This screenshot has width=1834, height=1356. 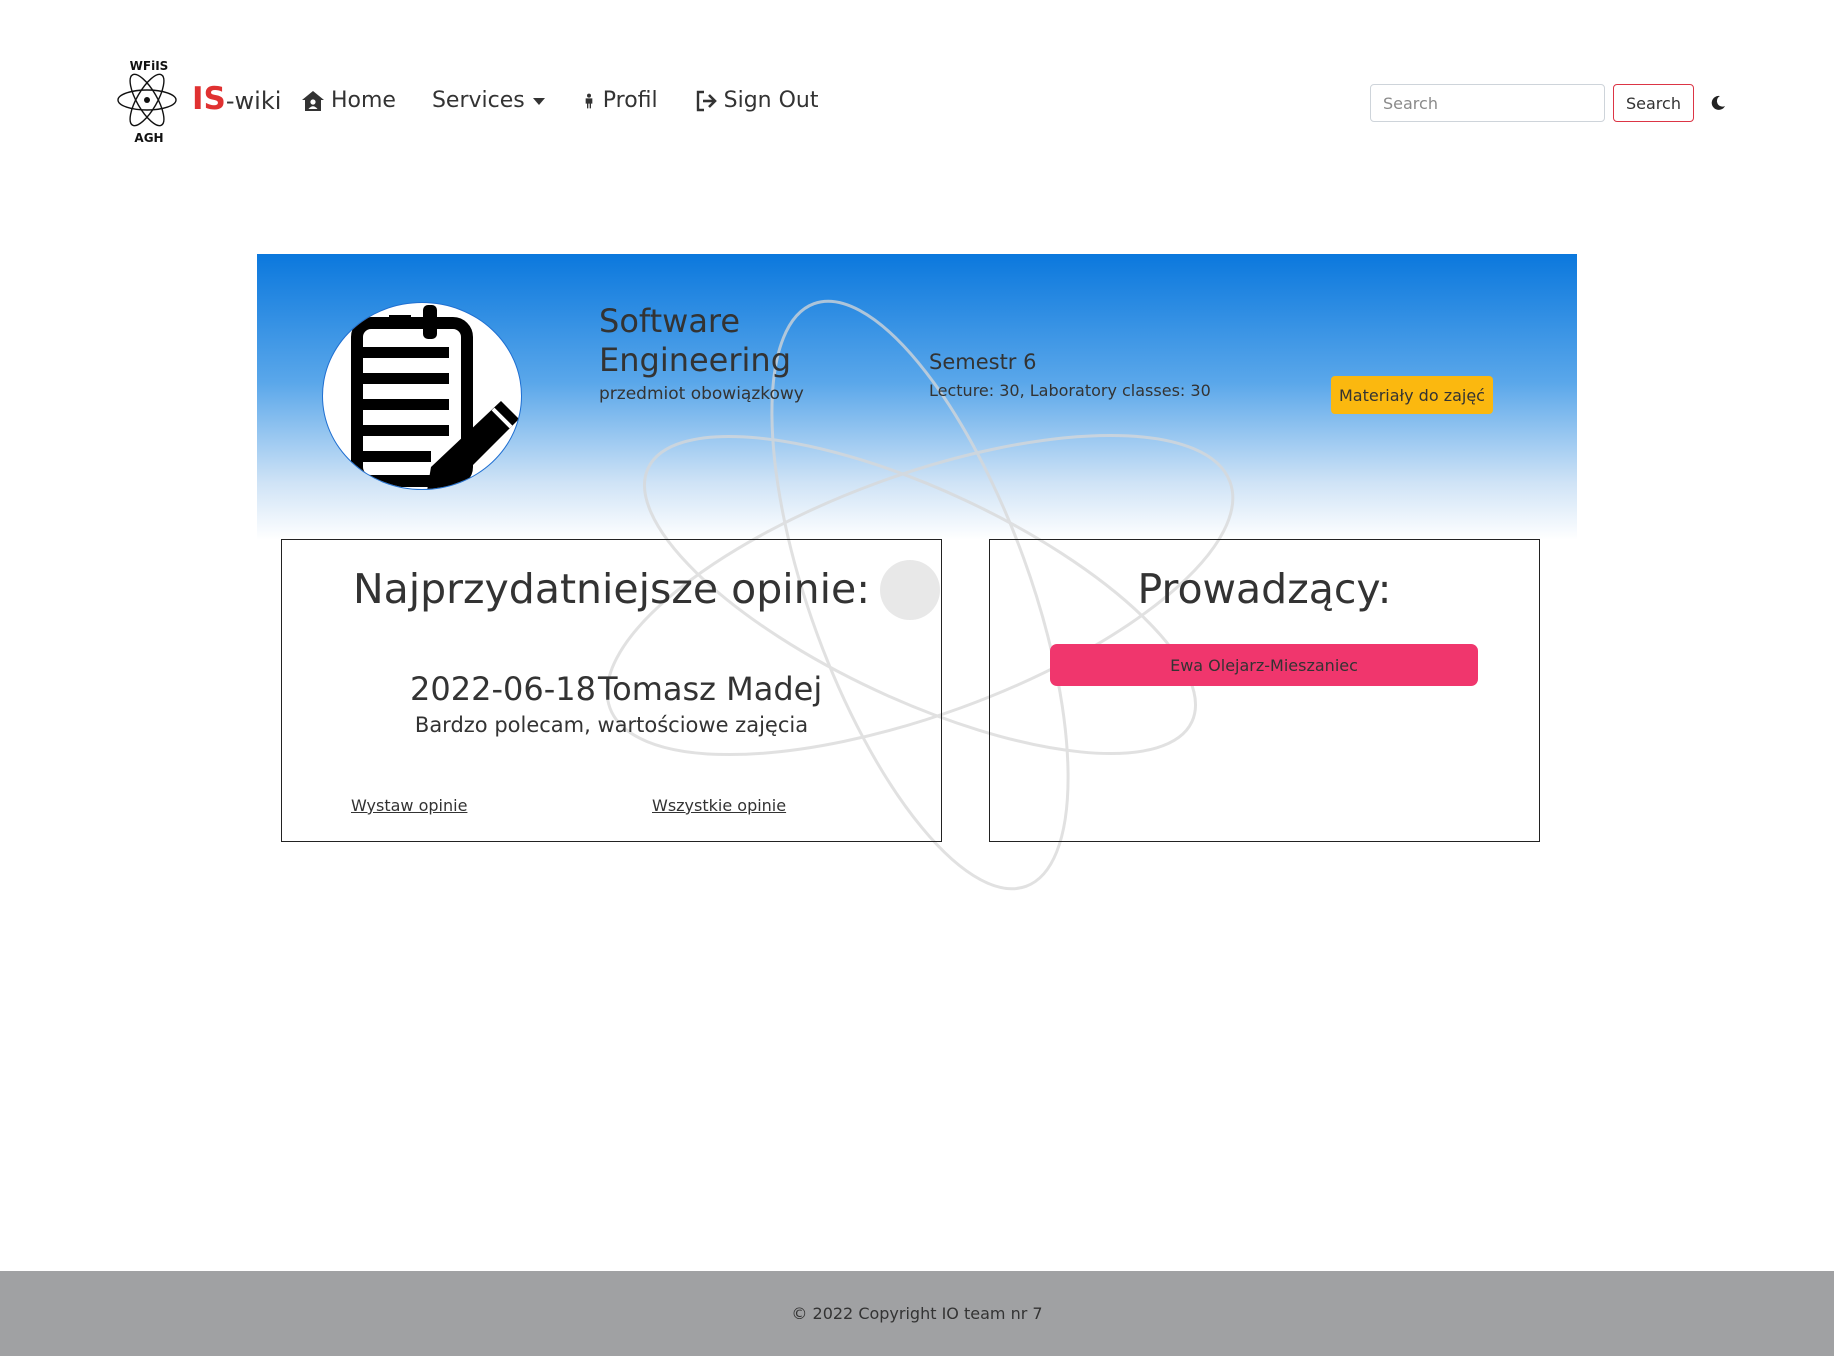 What do you see at coordinates (695, 340) in the screenshot?
I see `subject-title: Software Engineering` at bounding box center [695, 340].